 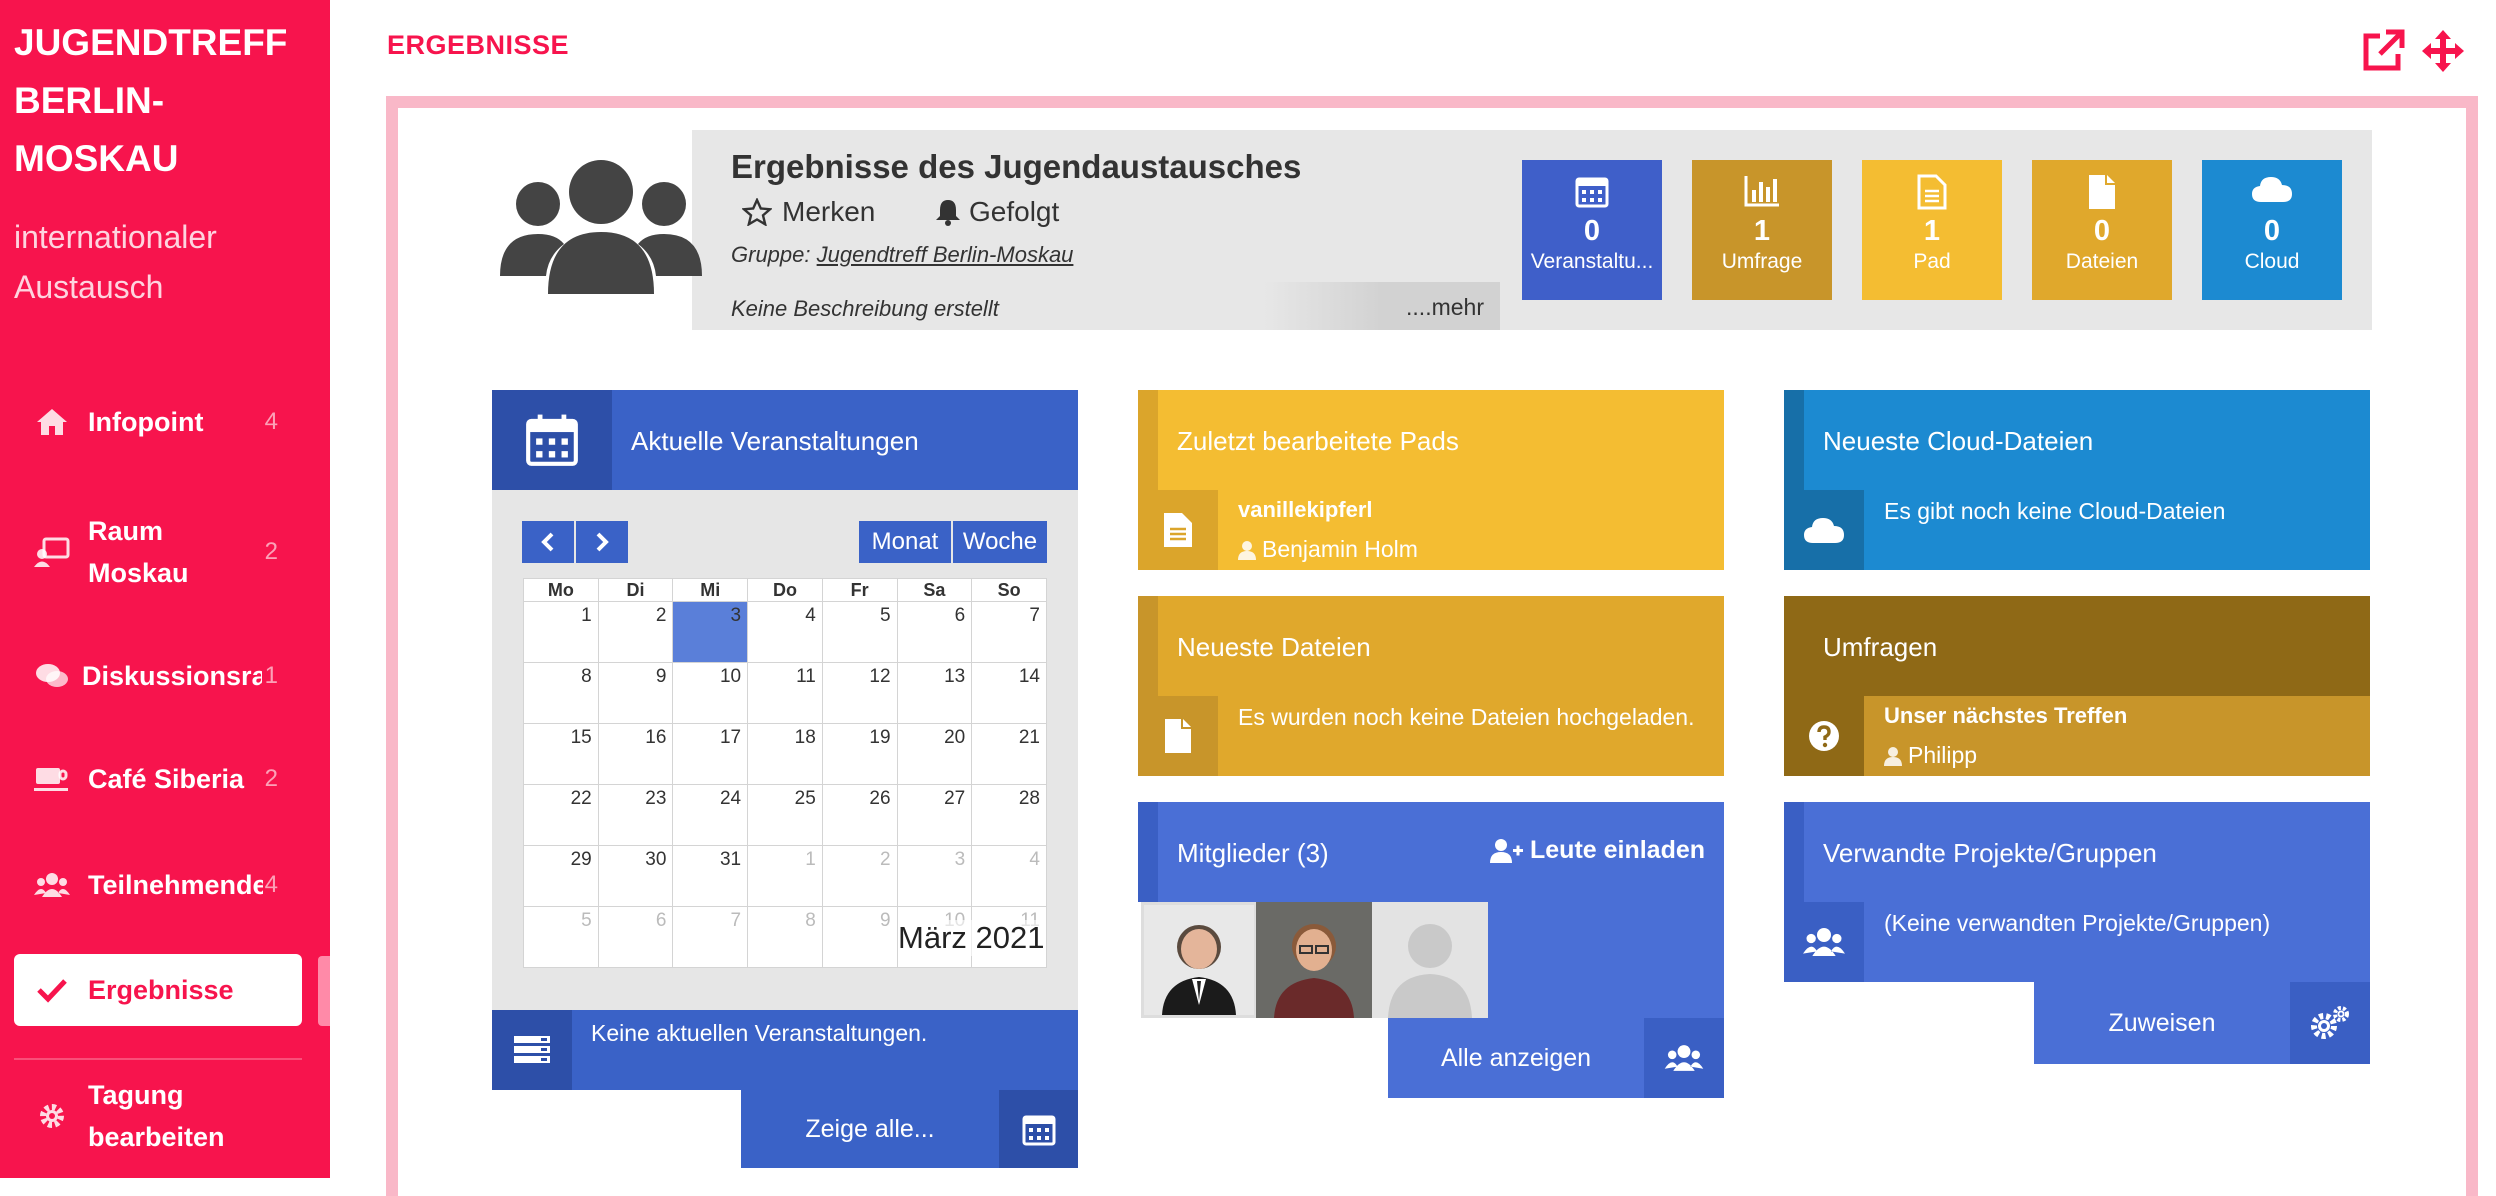 What do you see at coordinates (1305, 510) in the screenshot?
I see `pad-item-title: vanillekipferl` at bounding box center [1305, 510].